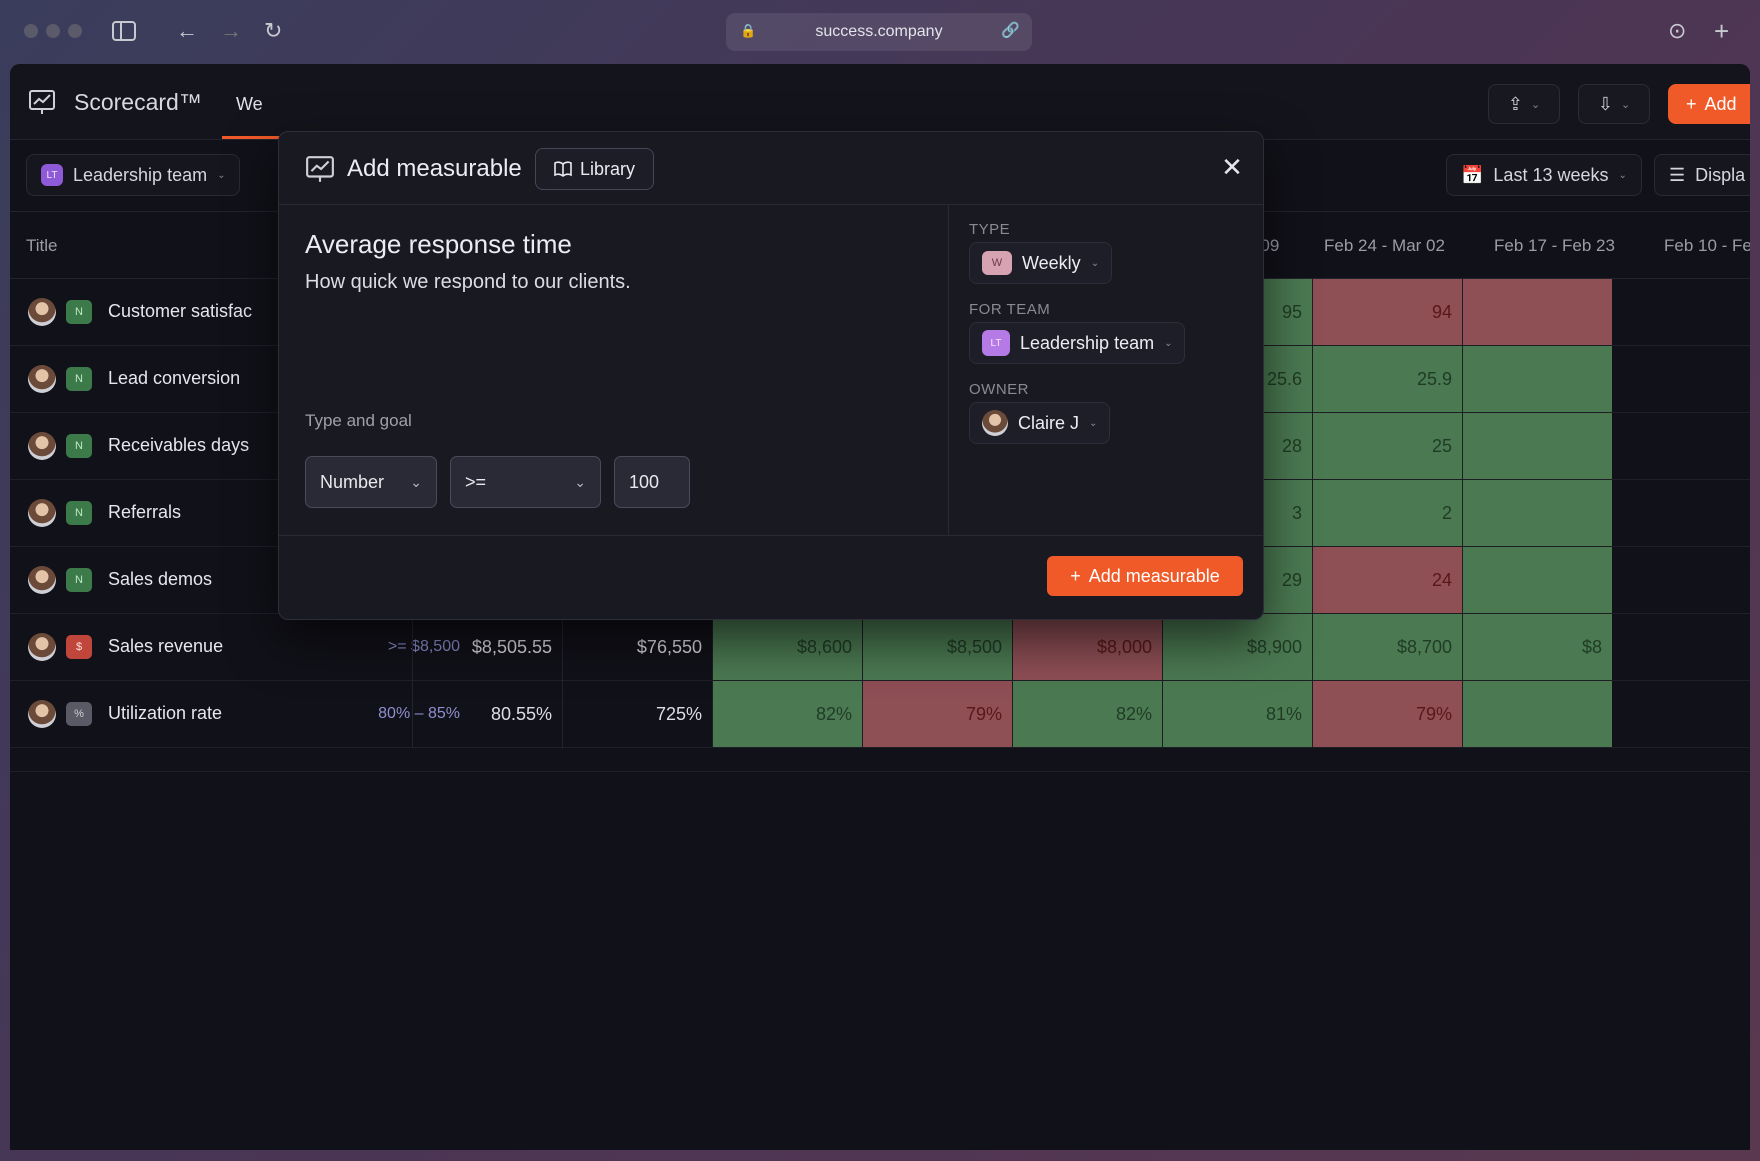 The image size is (1760, 1161). Describe the element at coordinates (140, 174) in the screenshot. I see `team-filter-label: Leadership team` at that location.